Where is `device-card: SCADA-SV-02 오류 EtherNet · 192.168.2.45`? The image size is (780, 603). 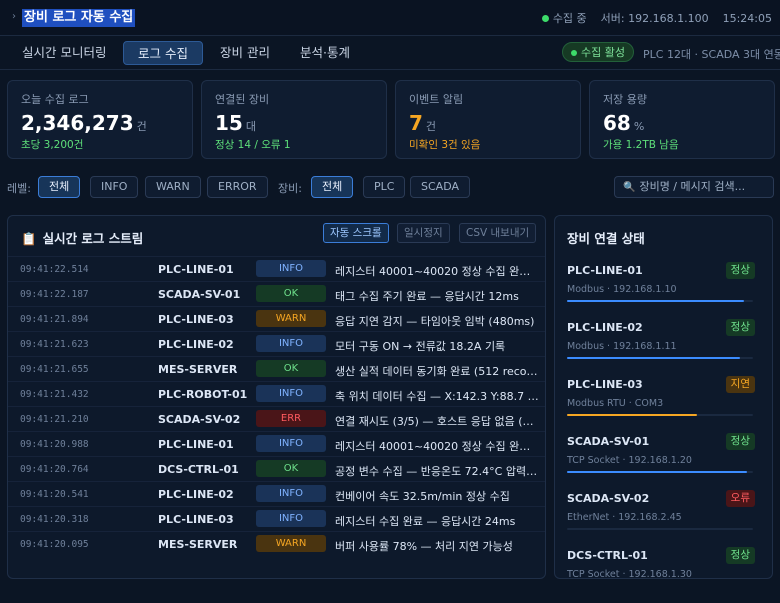
device-card: SCADA-SV-02 오류 EtherNet · 192.168.2.45 is located at coordinates (663, 512).